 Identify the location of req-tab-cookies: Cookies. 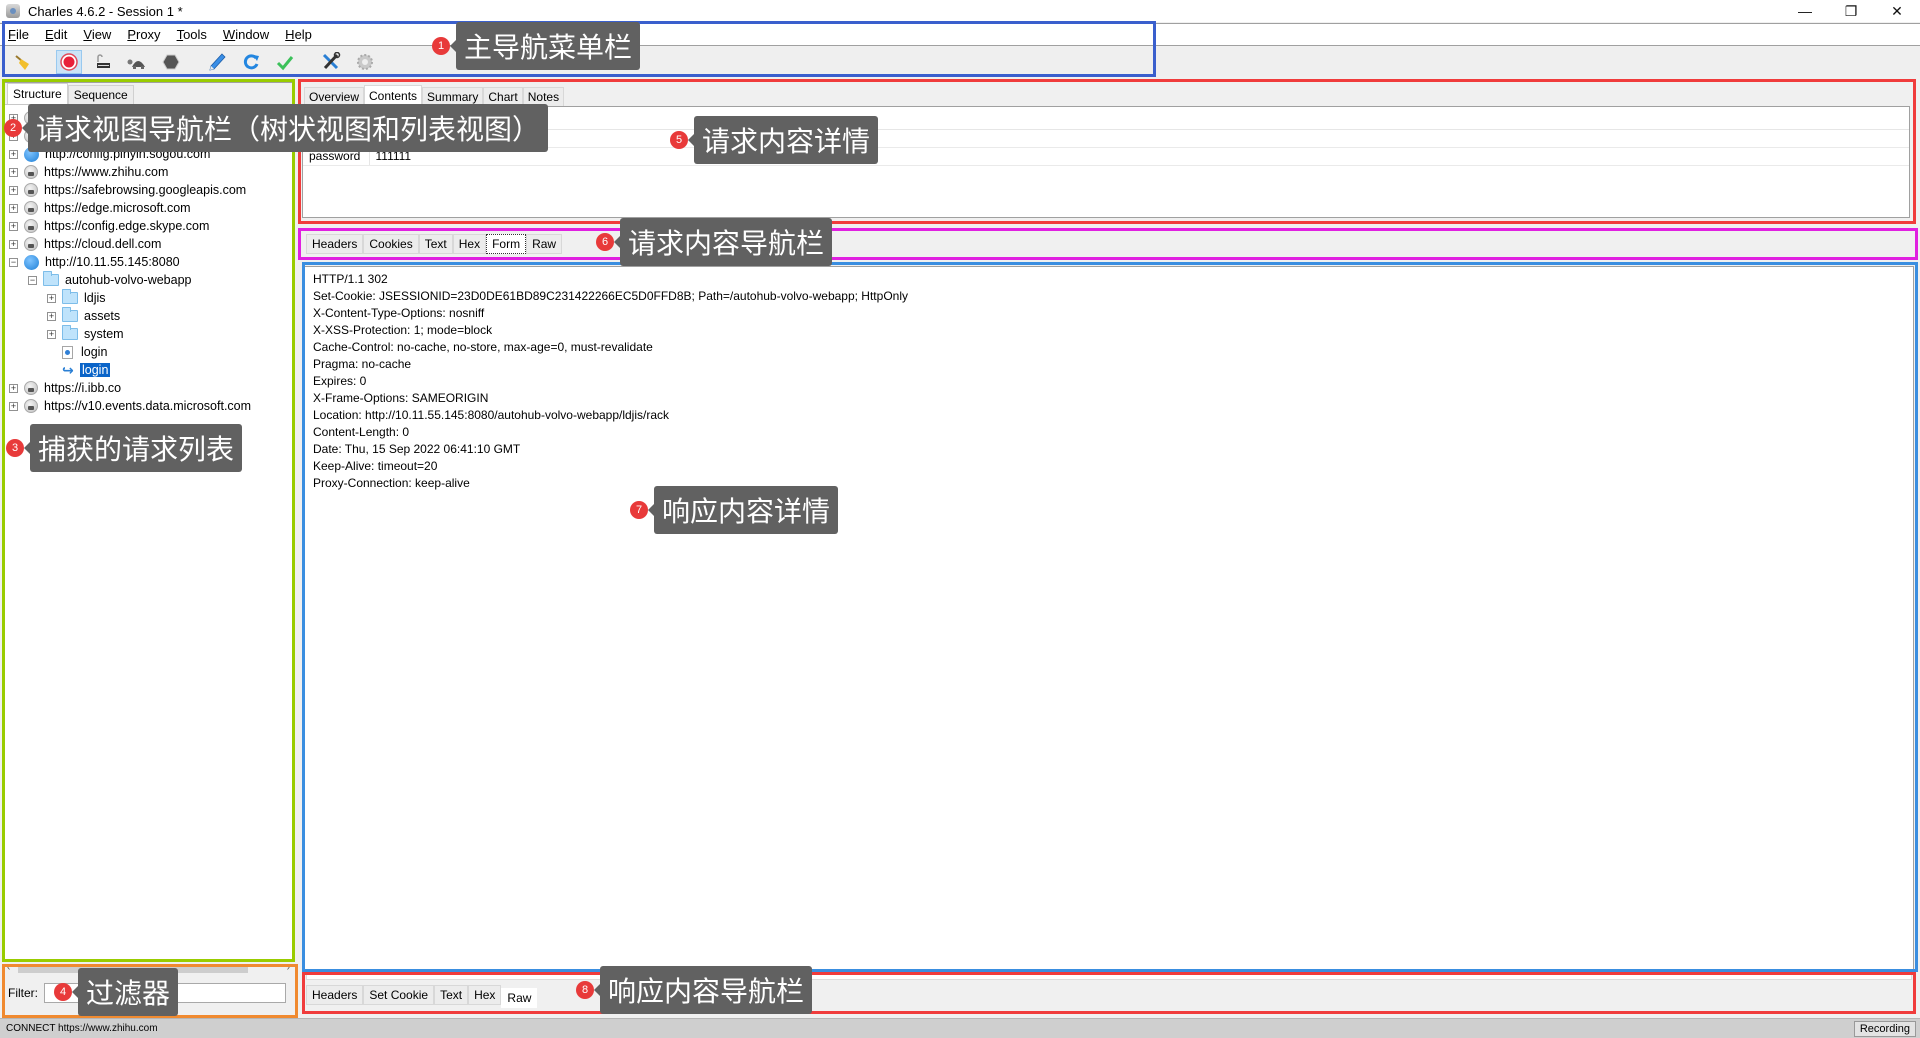
(391, 244).